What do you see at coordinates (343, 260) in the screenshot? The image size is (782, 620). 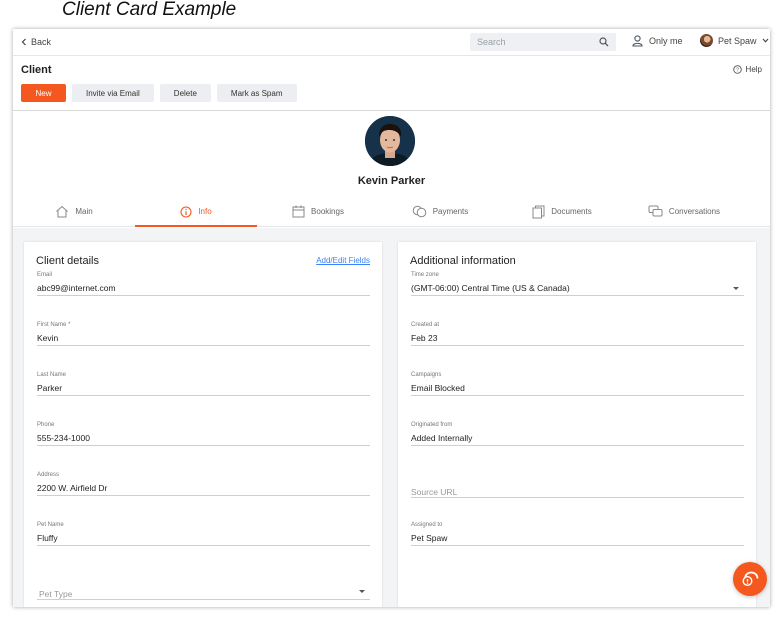 I see `add-edit-fields-link: Add/Edit Fields` at bounding box center [343, 260].